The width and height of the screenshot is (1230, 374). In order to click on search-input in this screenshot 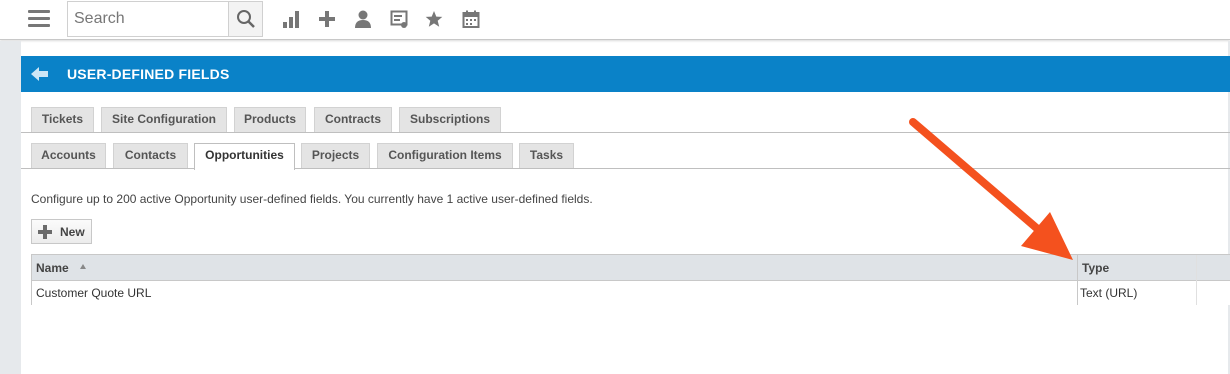, I will do `click(148, 19)`.